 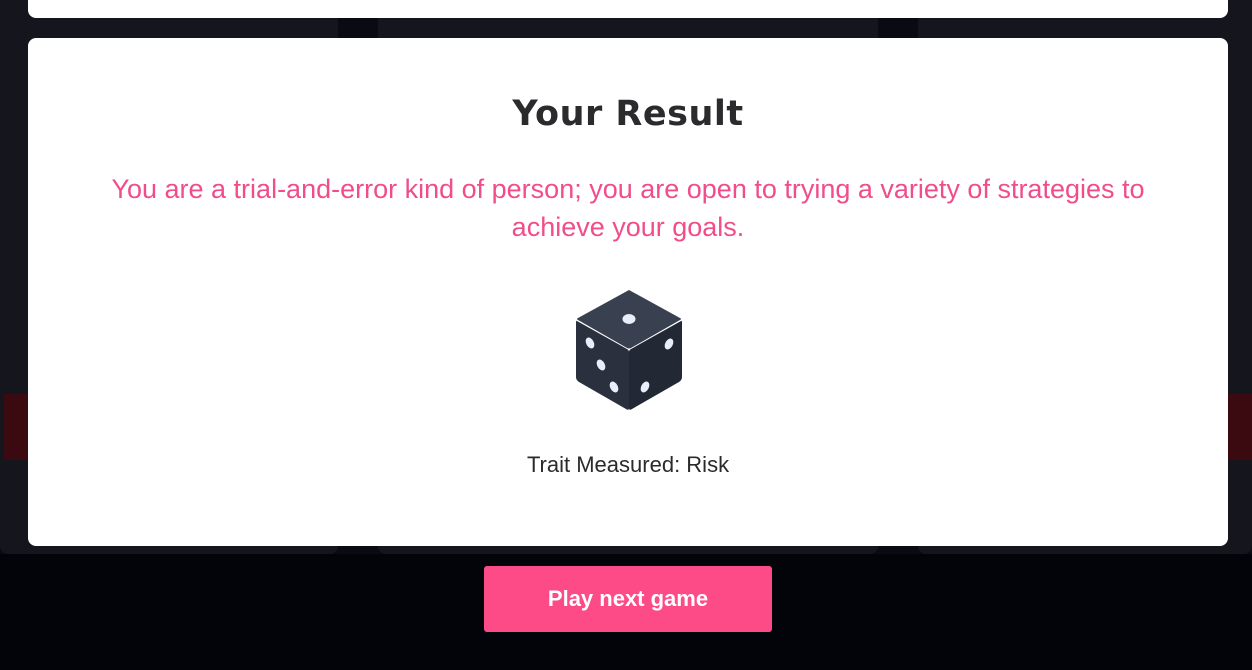 I want to click on result-title: Your Result, so click(x=628, y=114).